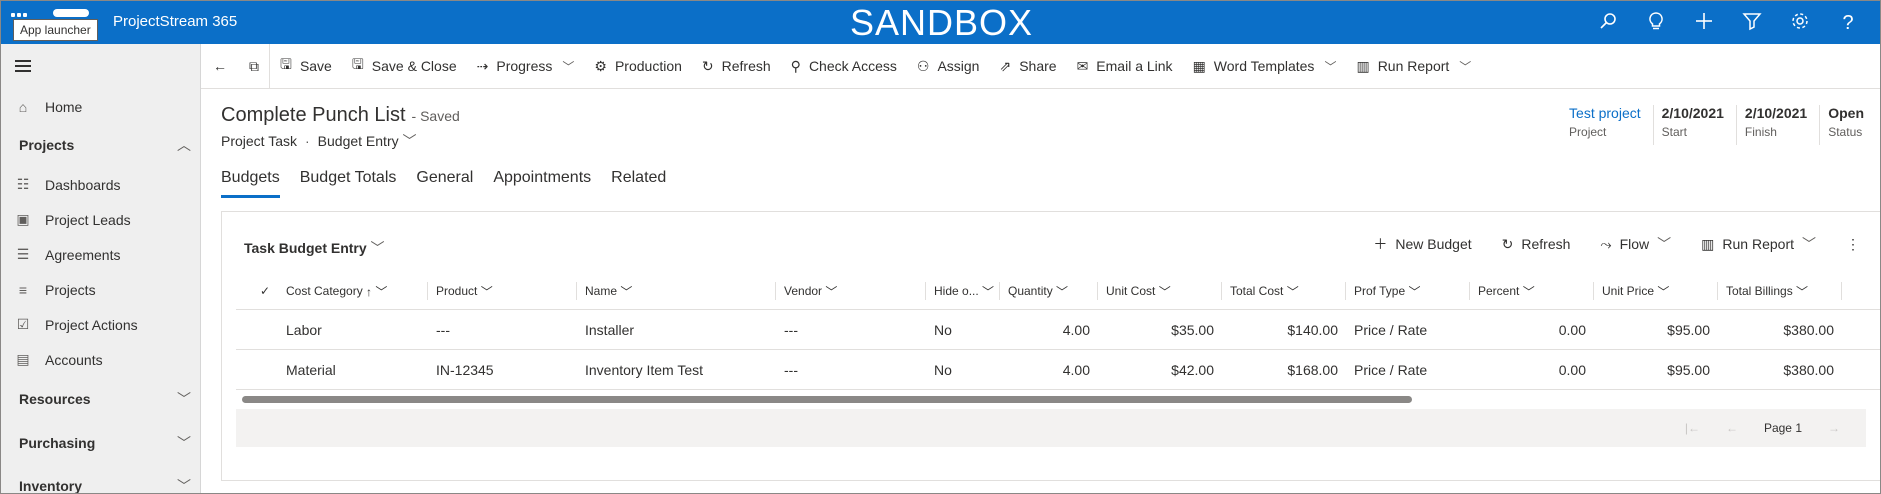 Image resolution: width=1881 pixels, height=494 pixels. I want to click on production-button: ⚙ Production, so click(638, 66).